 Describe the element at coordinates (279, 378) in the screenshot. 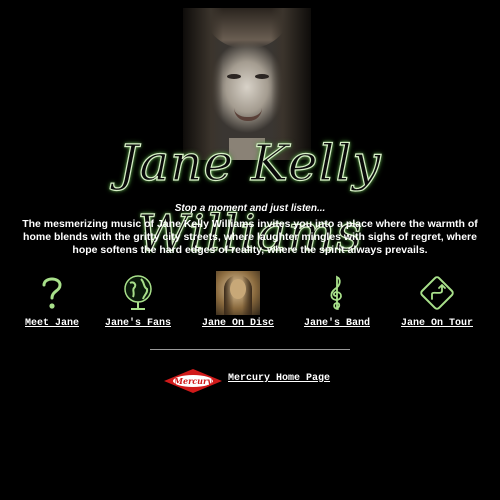

I see `mercury-home-link: Mercury Home Page` at that location.